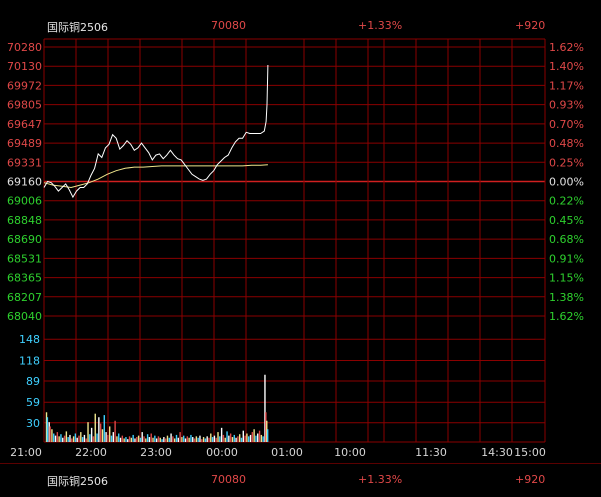 The image size is (601, 497). I want to click on percent-tick-label: 0.48%, so click(566, 143).